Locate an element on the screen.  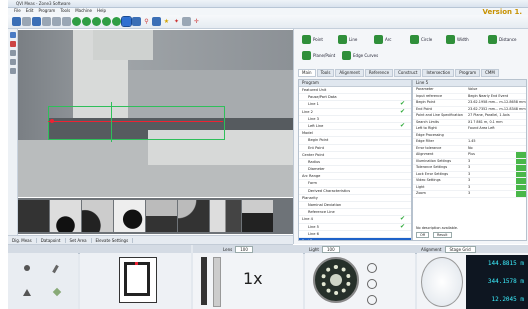
line-button: Line is located at coordinates (347, 39).